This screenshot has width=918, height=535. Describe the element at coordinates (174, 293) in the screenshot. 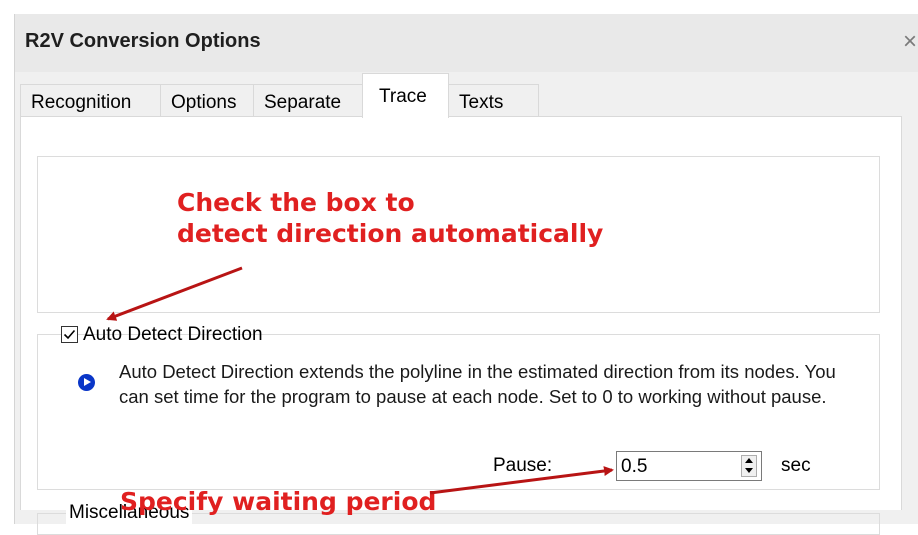

I see `arrow-to-checkbox` at that location.